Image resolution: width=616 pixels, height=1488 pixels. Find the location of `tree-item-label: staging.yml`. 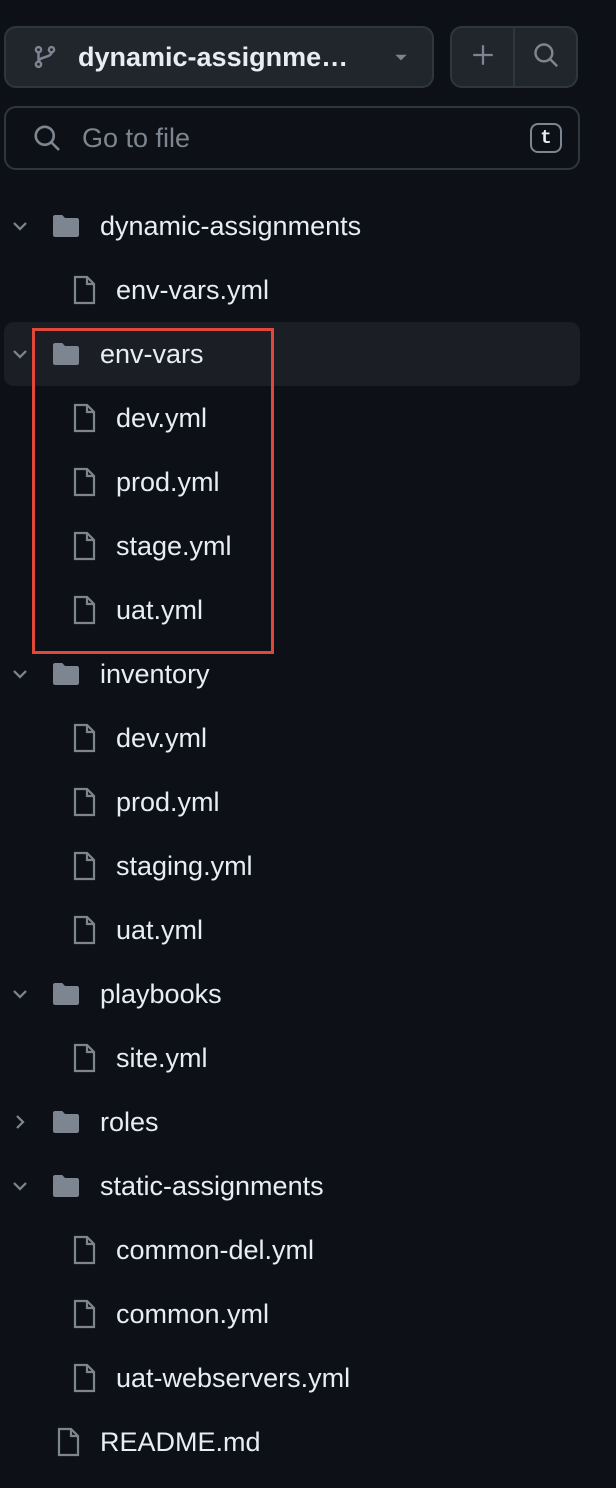

tree-item-label: staging.yml is located at coordinates (184, 865).